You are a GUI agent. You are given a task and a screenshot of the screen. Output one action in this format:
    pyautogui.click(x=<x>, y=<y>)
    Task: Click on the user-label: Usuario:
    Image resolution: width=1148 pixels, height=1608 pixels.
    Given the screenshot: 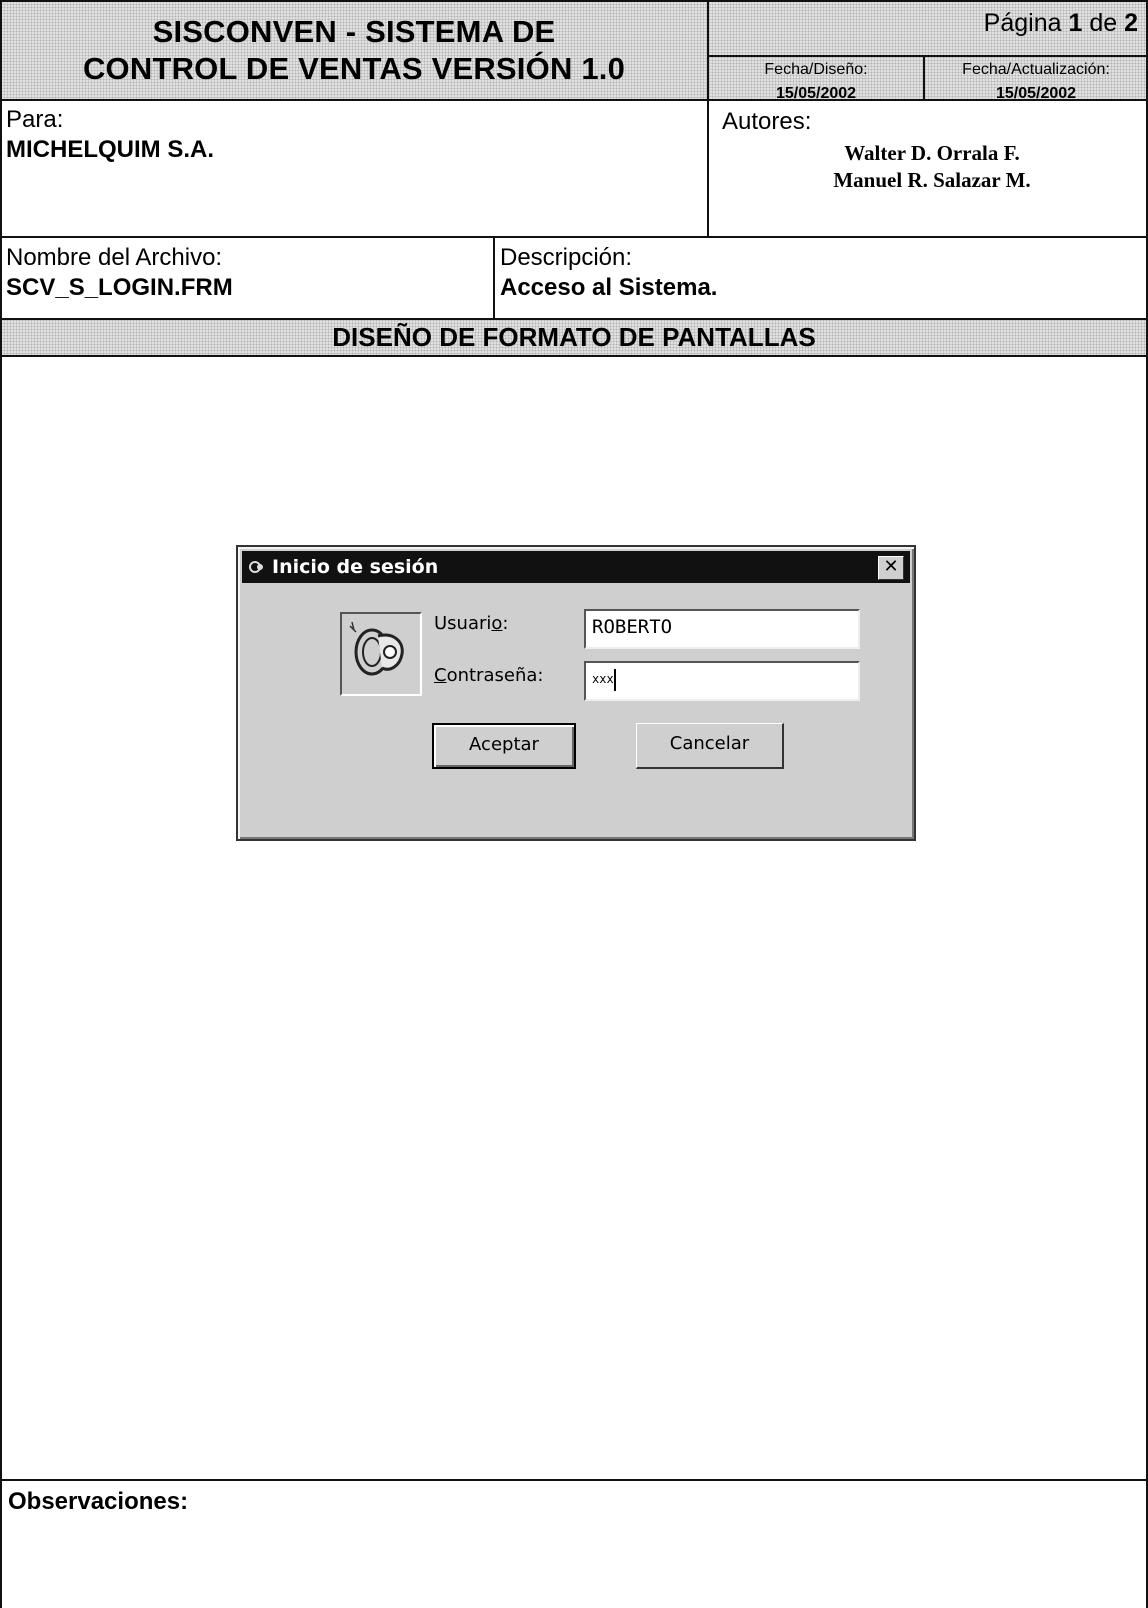 What is the action you would take?
    pyautogui.click(x=471, y=623)
    